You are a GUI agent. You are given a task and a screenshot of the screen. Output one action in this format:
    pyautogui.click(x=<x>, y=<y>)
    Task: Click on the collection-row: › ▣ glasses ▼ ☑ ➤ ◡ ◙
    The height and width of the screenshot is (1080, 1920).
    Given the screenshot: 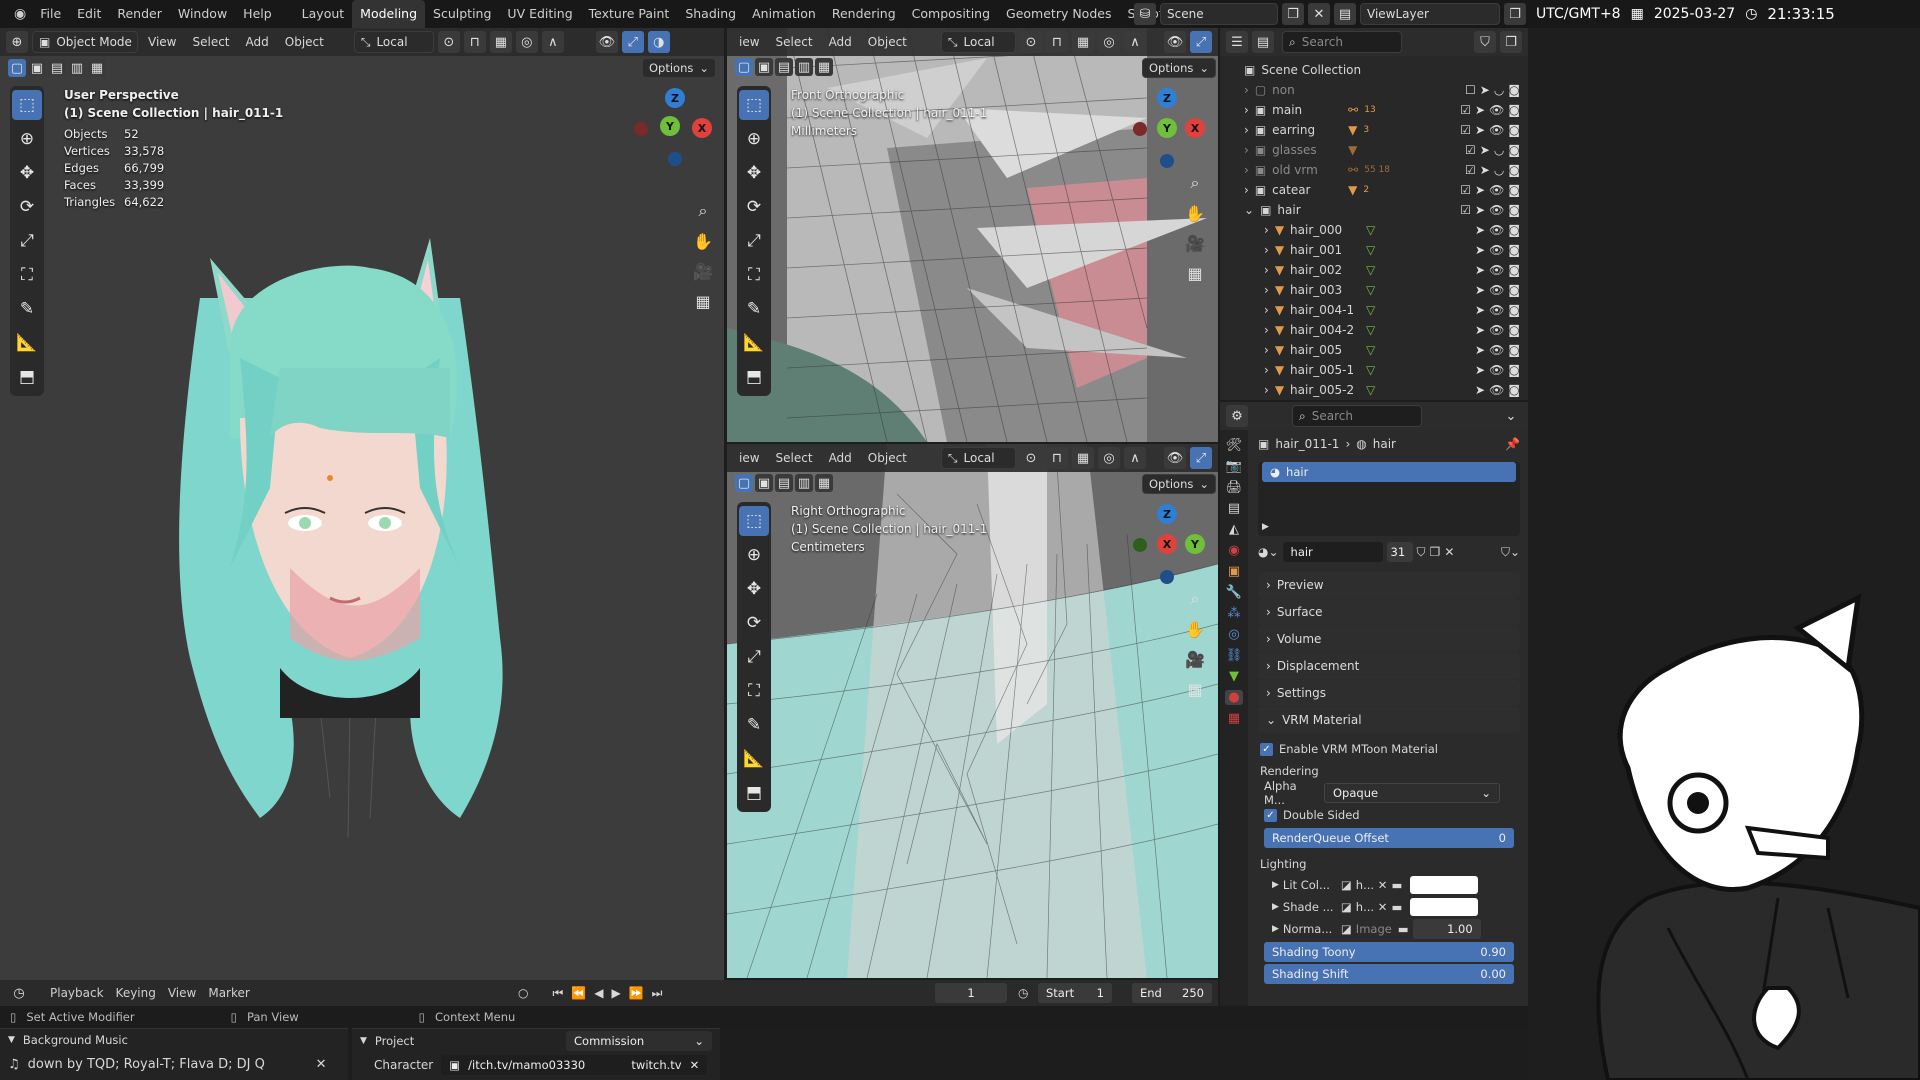 What is the action you would take?
    pyautogui.click(x=1374, y=150)
    